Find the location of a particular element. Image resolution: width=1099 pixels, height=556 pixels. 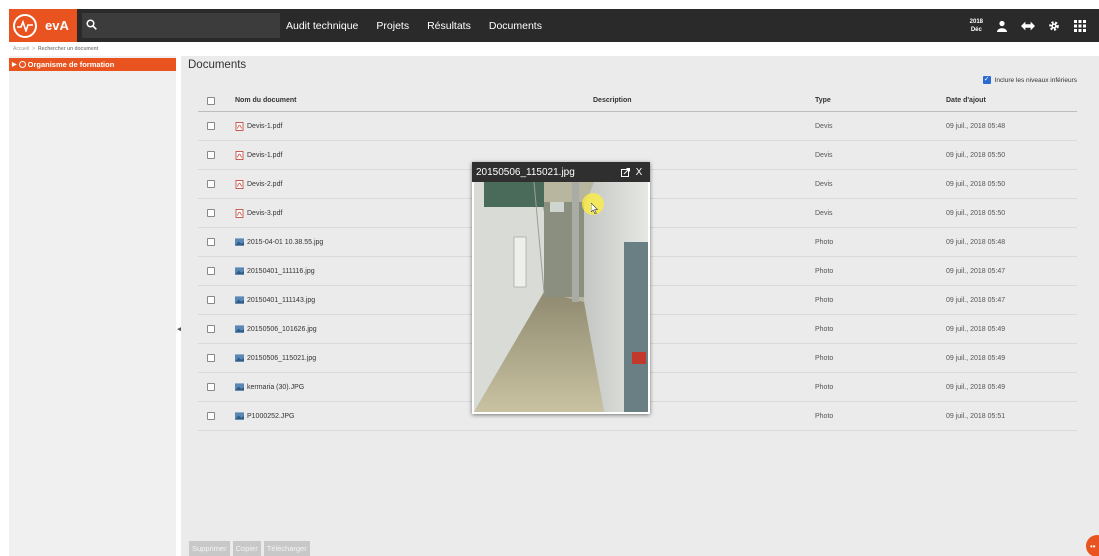

column-header-date: Date d'ajout is located at coordinates (966, 100).